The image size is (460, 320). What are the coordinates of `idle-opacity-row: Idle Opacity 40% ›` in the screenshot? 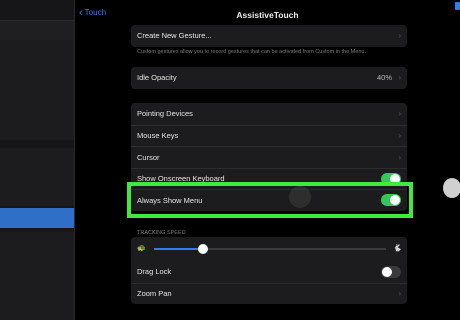 It's located at (269, 78).